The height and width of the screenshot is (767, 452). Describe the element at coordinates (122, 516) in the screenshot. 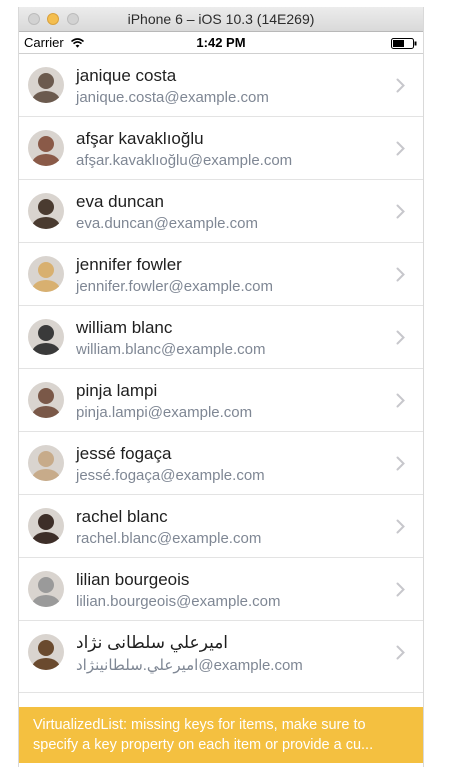

I see `contact-name: rachel blanc` at that location.